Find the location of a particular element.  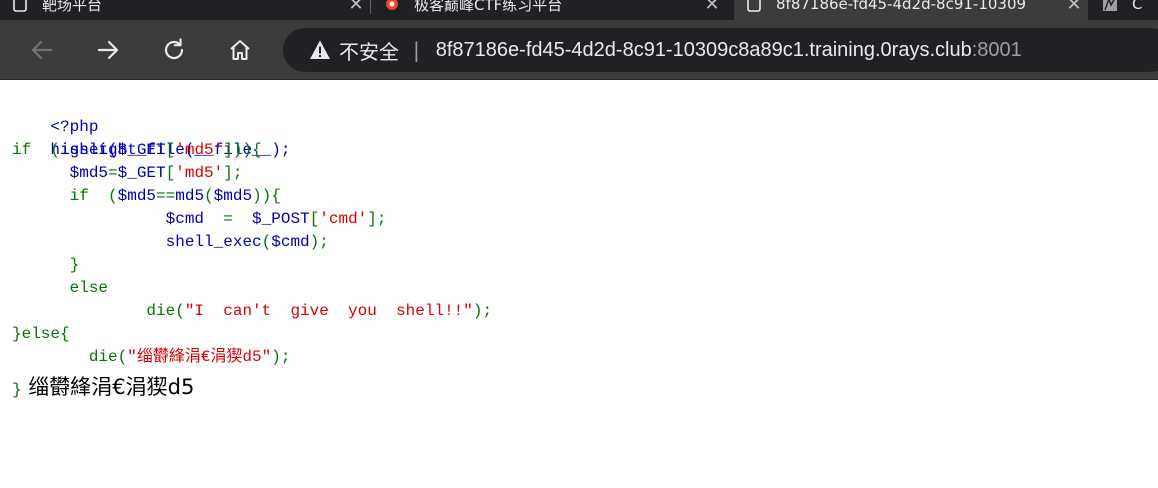

code-line-7: shell_exec($cmd); is located at coordinates (585, 242).